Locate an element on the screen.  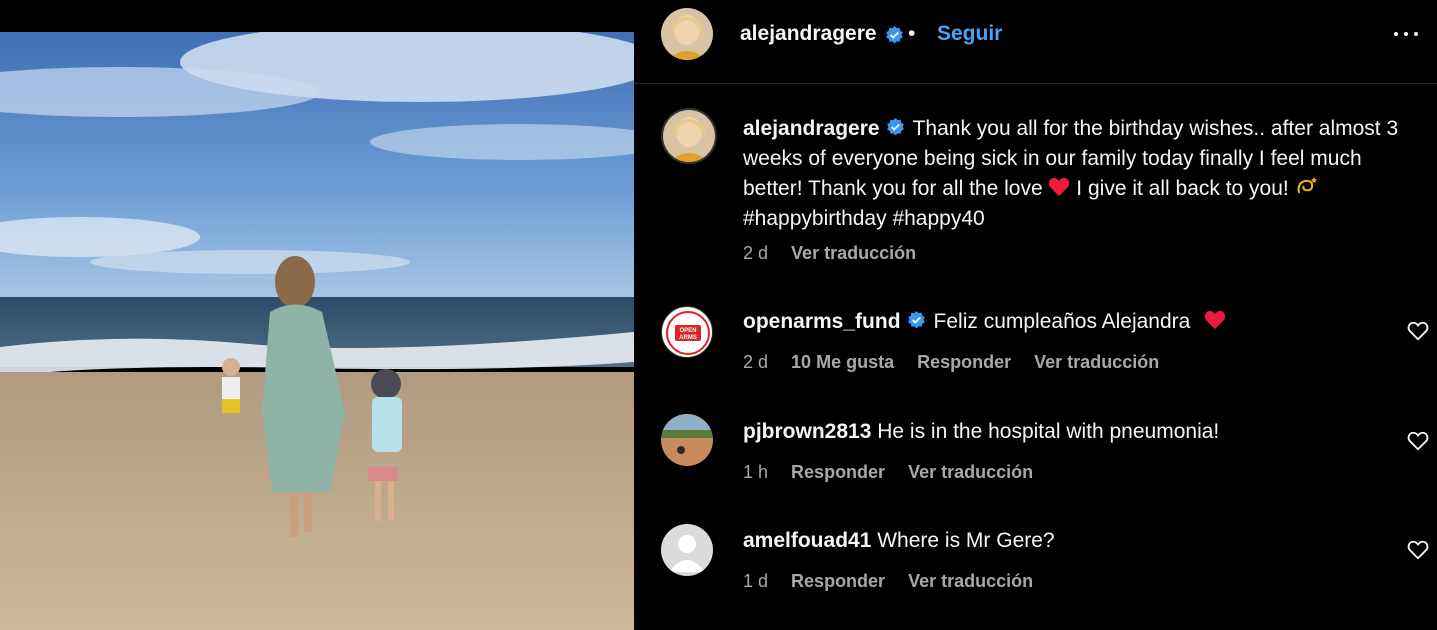
comment-body: openarms_fund Feliz cumpleaños Alejandra is located at coordinates (984, 322).